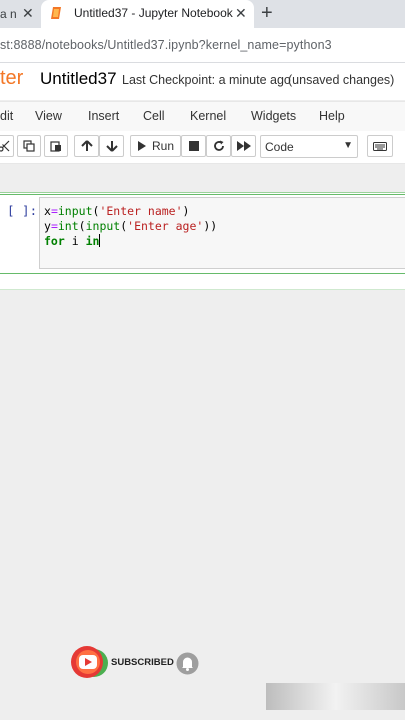 Image resolution: width=405 pixels, height=720 pixels. I want to click on move-up-button, so click(86, 146).